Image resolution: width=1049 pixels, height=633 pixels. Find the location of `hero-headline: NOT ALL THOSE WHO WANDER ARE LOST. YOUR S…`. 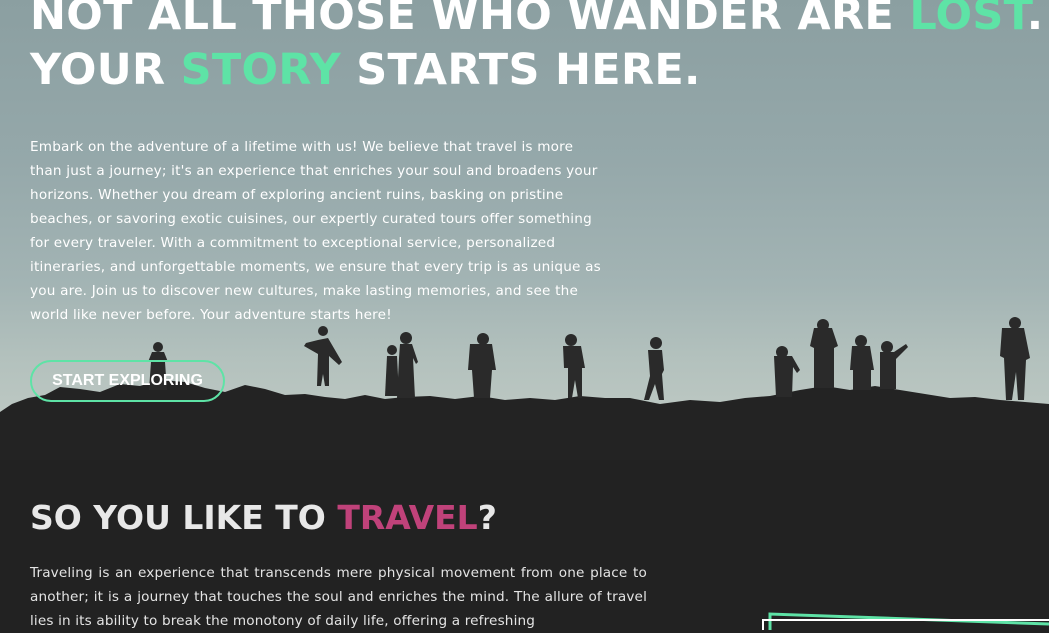

hero-headline: NOT ALL THOSE WHO WANDER ARE LOST. YOUR S… is located at coordinates (536, 49).